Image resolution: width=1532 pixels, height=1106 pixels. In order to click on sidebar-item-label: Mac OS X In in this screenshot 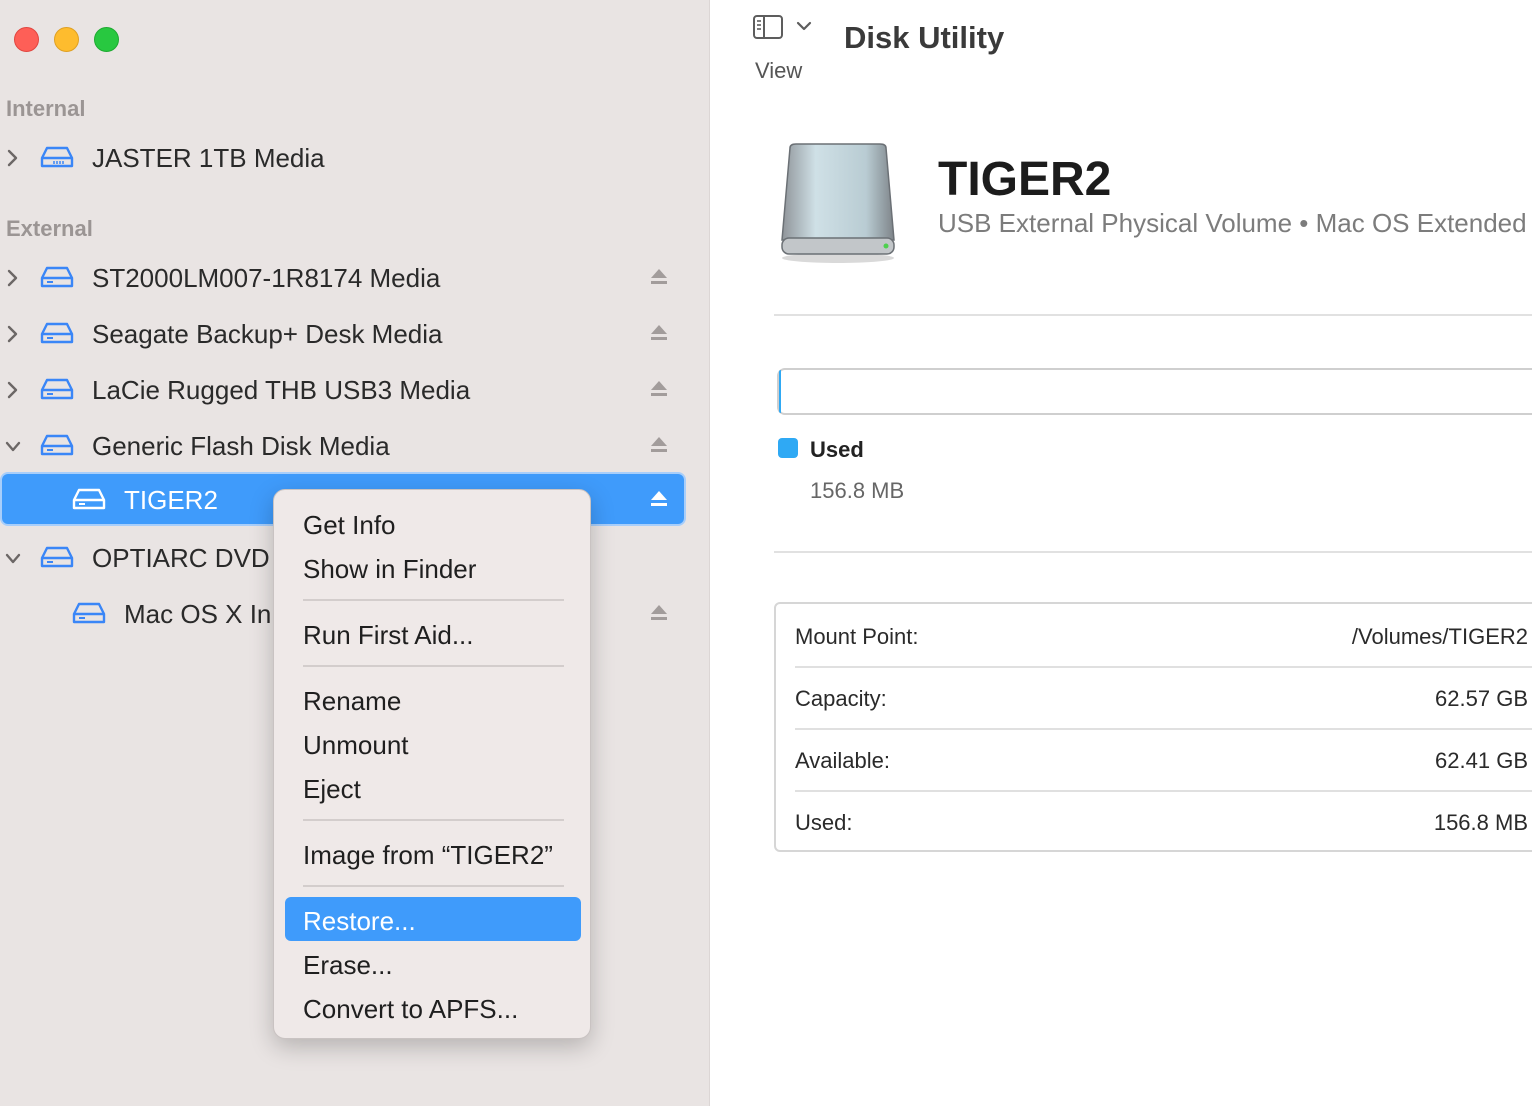, I will do `click(198, 614)`.